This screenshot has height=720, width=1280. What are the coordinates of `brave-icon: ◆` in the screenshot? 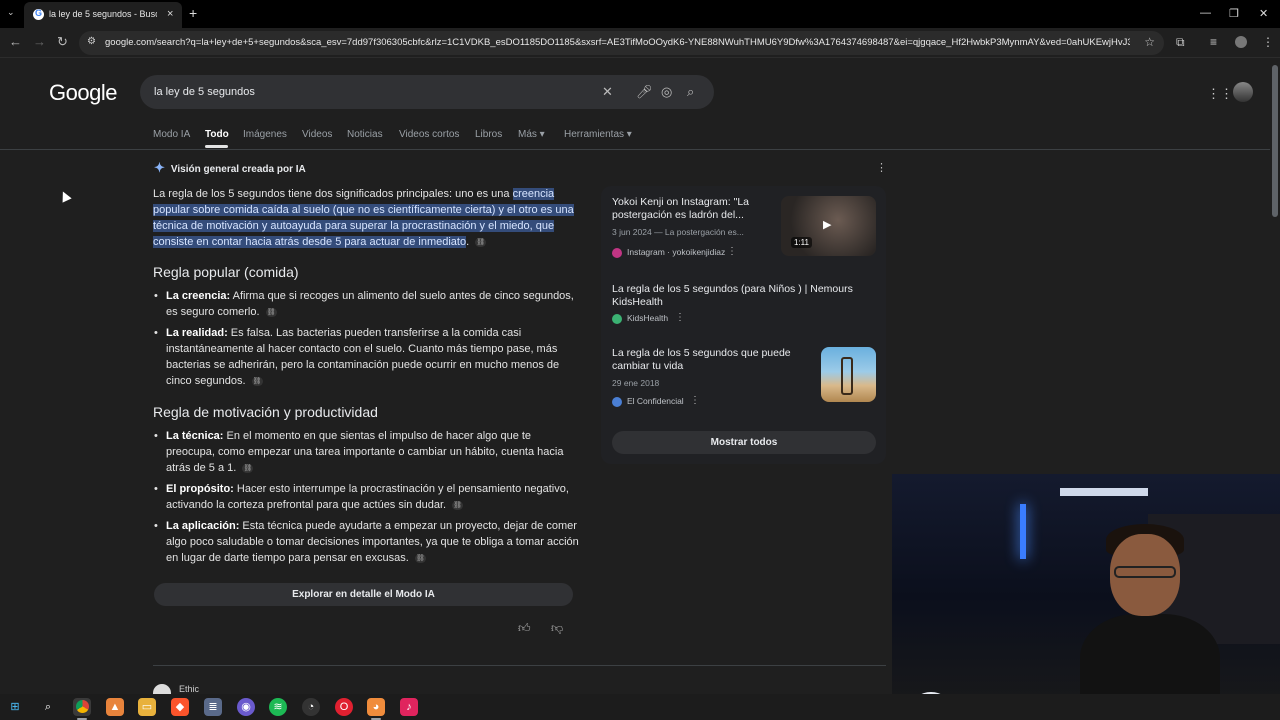 It's located at (180, 707).